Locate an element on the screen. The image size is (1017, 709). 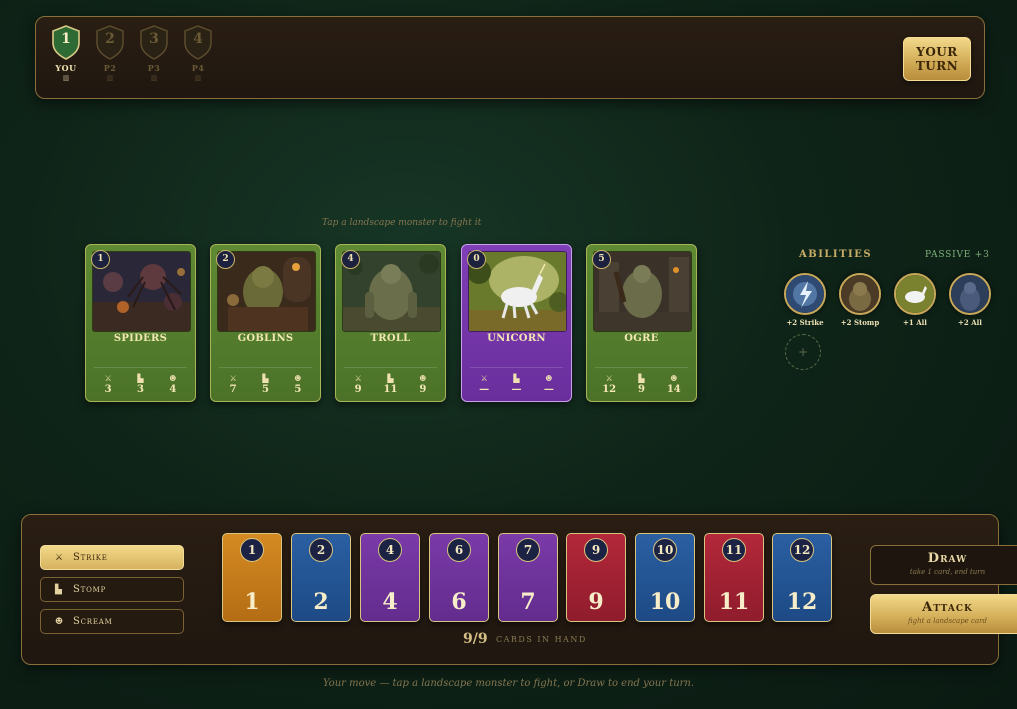
monster-card-goblins: 2 GOBLINS ⚔ 7 ▙ 5 ☻ 5 is located at coordinates (265, 323).